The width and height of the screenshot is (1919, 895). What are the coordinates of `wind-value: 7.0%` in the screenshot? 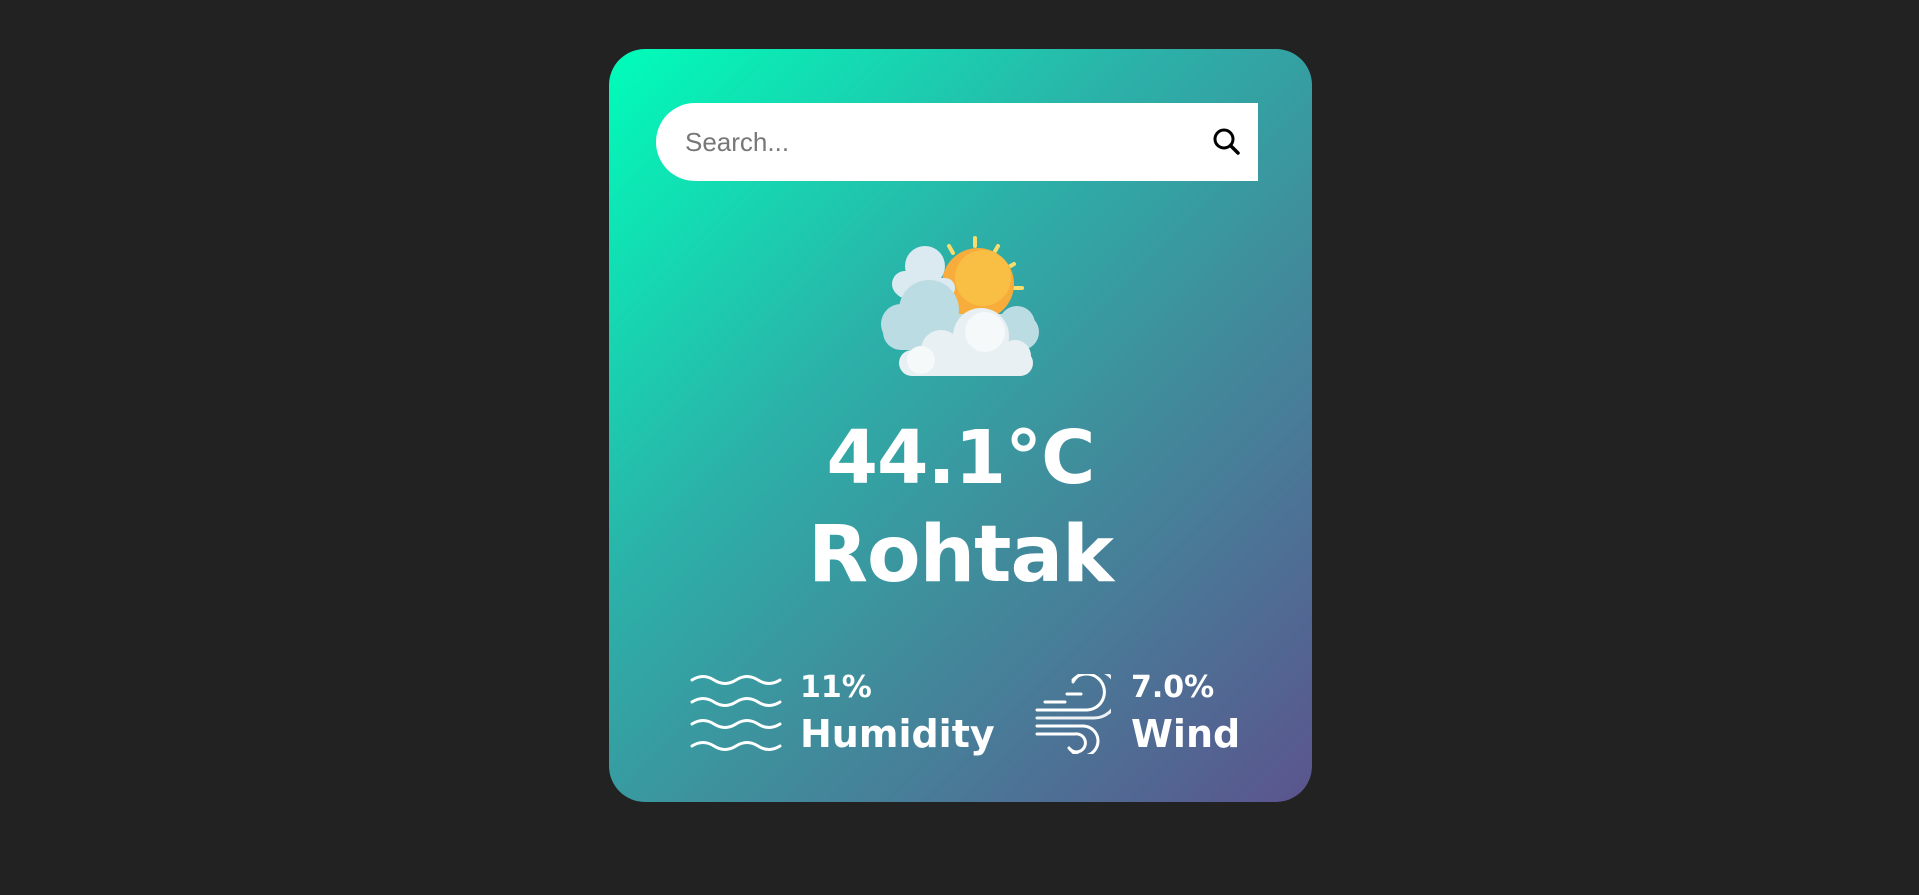 It's located at (1173, 687).